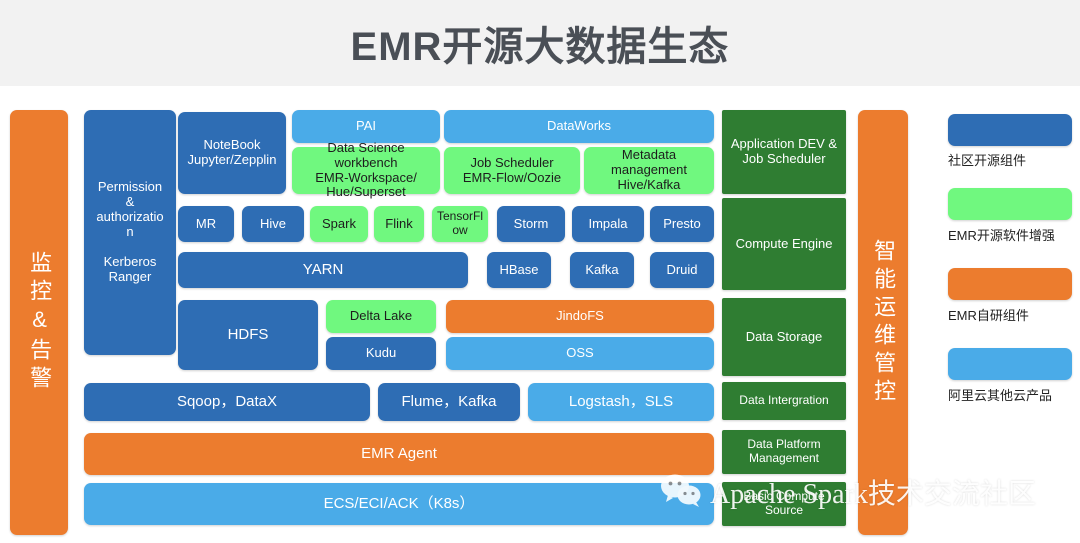  What do you see at coordinates (883, 322) in the screenshot?
I see `intelligent-ops-bar: 智能运维管控` at bounding box center [883, 322].